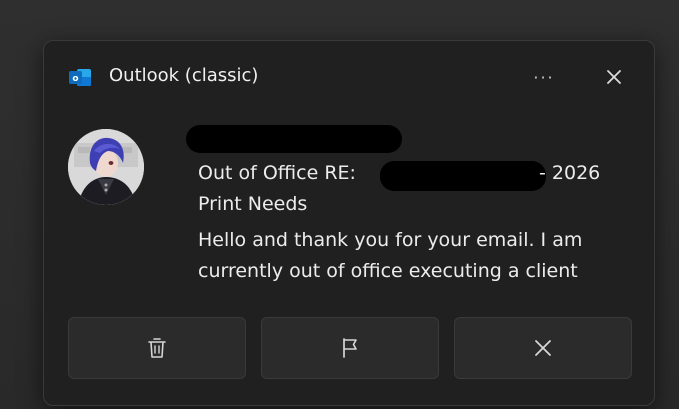 Image resolution: width=679 pixels, height=409 pixels. Describe the element at coordinates (184, 75) in the screenshot. I see `app-title: Outlook (classic)` at that location.